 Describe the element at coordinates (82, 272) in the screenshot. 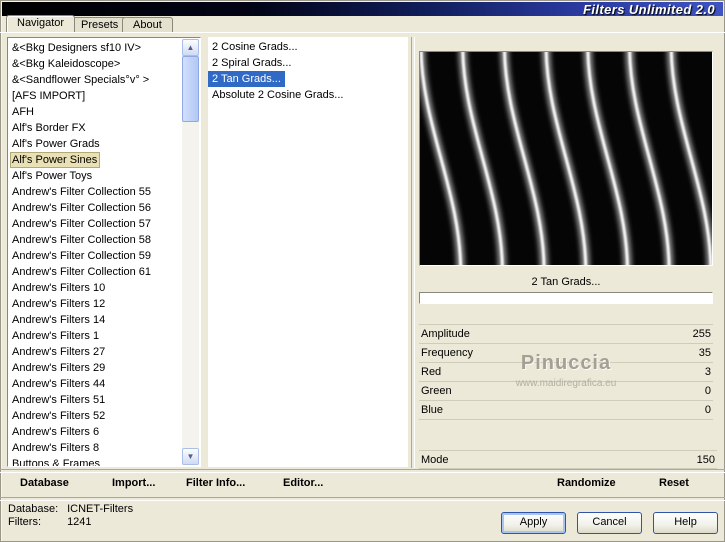

I see `list-item: Andrew's Filter Collection 61` at that location.